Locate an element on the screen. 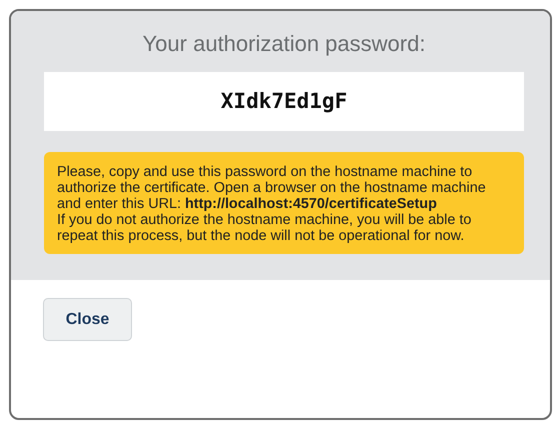  notice-text: Please, copy and use this password on the hostname machine to authorize the certificate. Open a browser on the hostname machine and enter this URL: http://localhost:4570/certificateSetup is located at coordinates (272, 188).